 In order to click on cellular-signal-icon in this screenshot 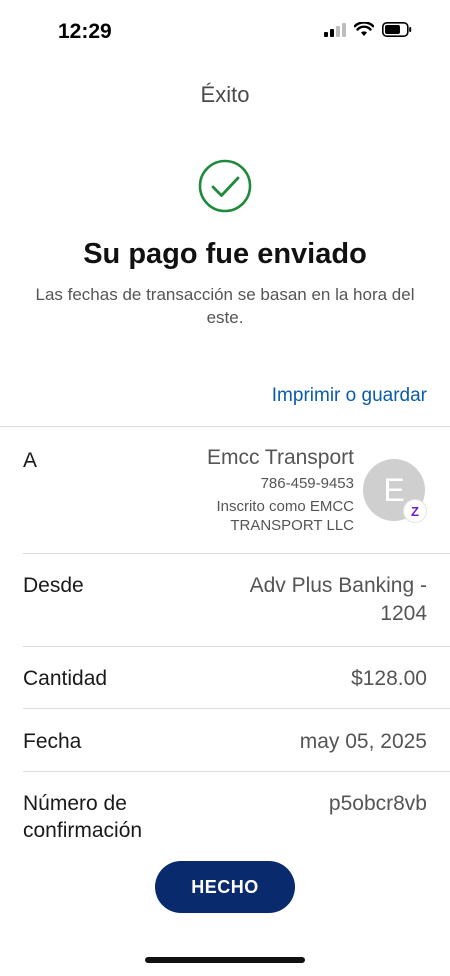, I will do `click(335, 29)`.